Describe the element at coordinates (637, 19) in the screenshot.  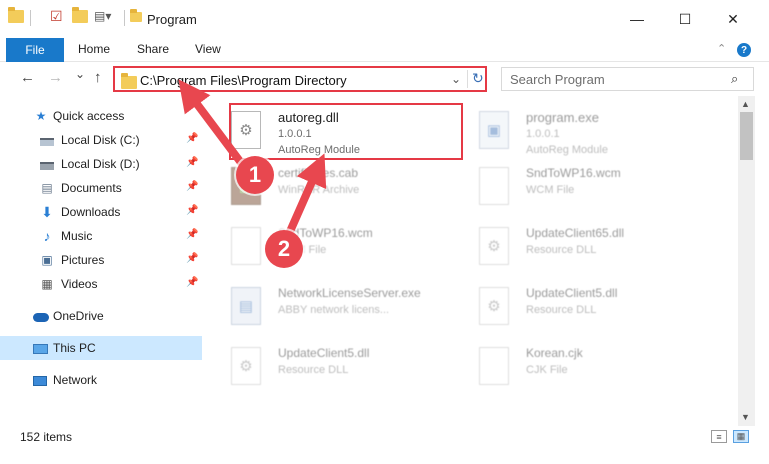
I see `minimize-button: —` at that location.